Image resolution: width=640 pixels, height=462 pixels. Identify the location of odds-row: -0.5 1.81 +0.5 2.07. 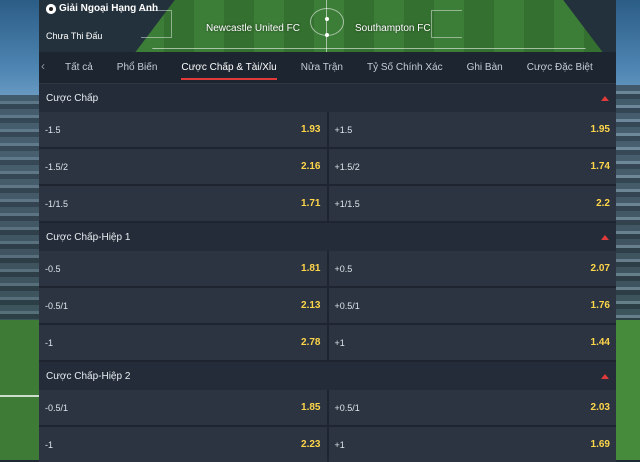
(327, 268).